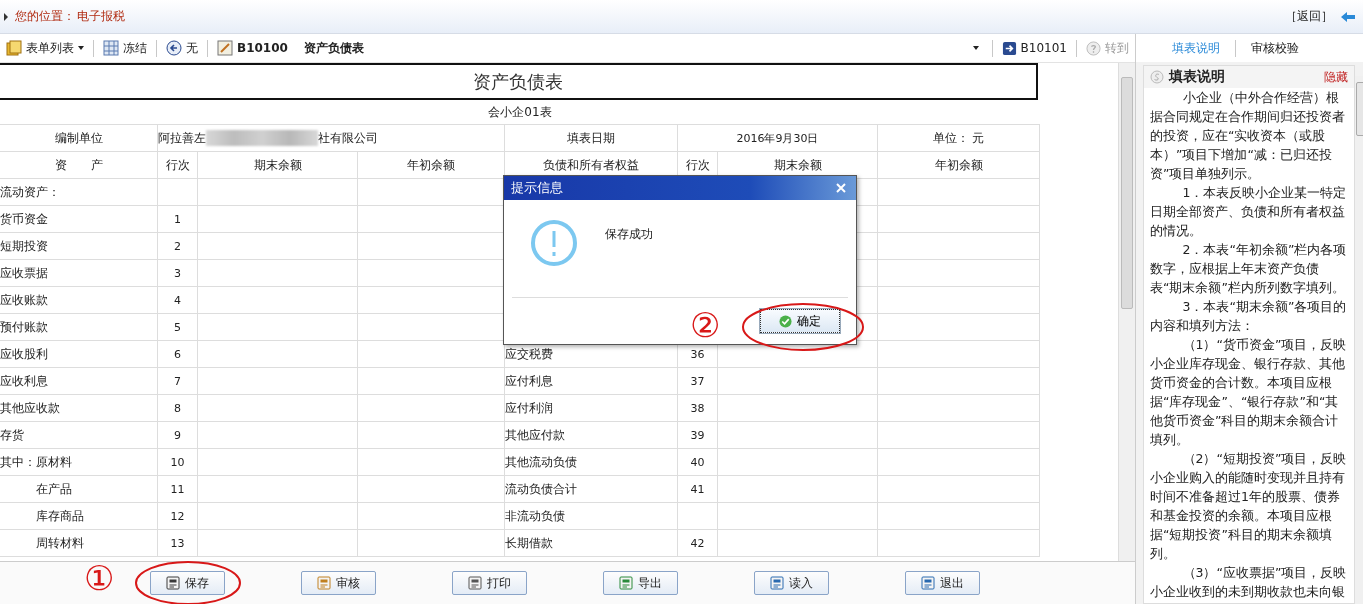 Image resolution: width=1363 pixels, height=604 pixels. Describe the element at coordinates (45, 16) in the screenshot. I see `location-label: 您的位置：` at that location.